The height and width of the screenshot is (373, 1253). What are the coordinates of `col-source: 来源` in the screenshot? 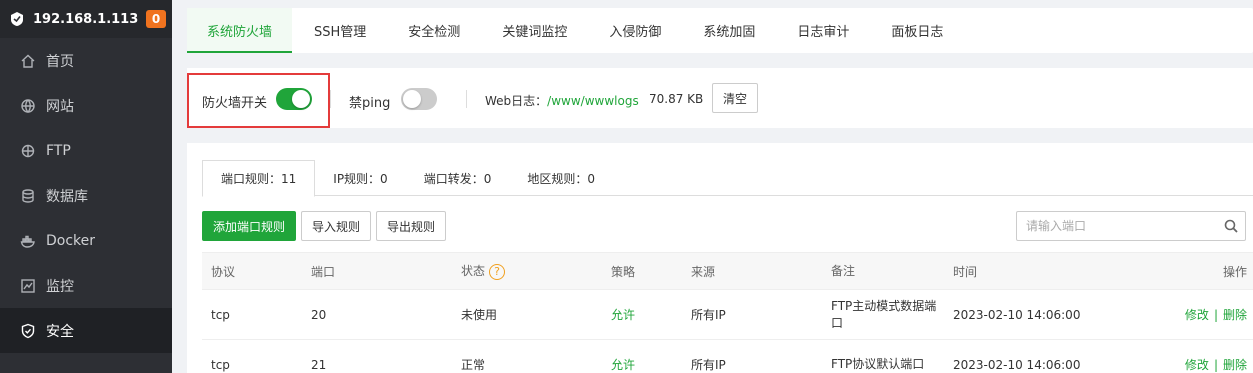 It's located at (703, 271).